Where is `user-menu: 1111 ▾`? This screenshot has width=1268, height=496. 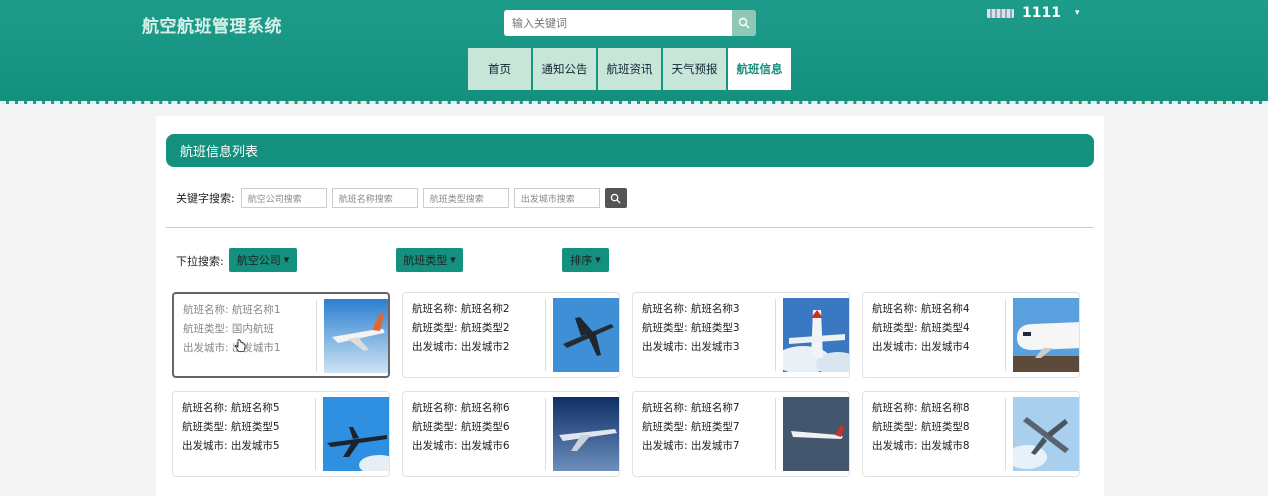 user-menu: 1111 ▾ is located at coordinates (1033, 13).